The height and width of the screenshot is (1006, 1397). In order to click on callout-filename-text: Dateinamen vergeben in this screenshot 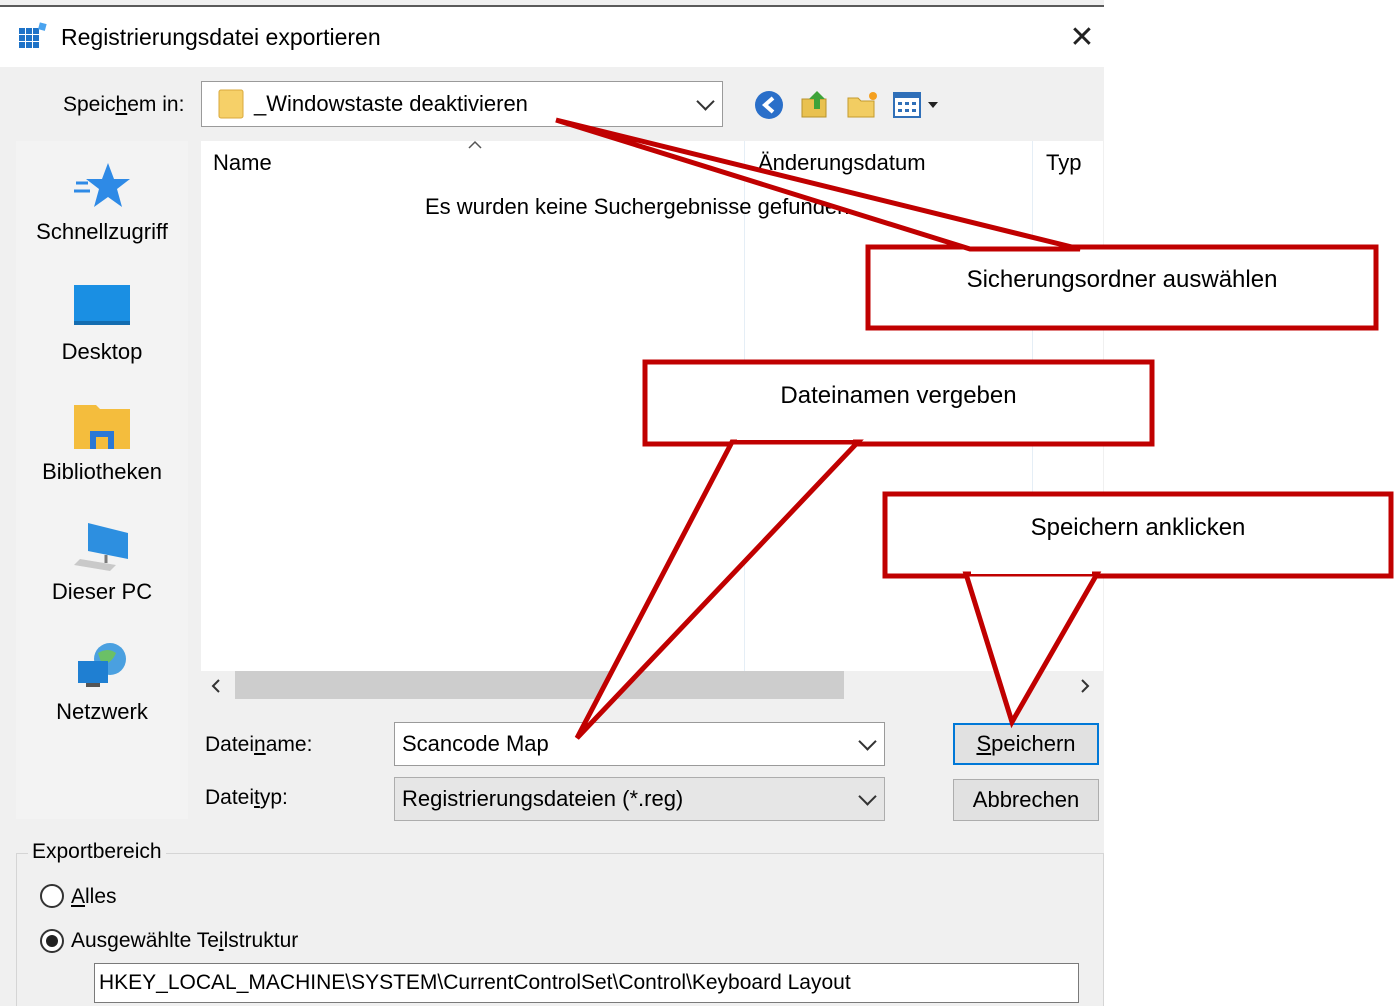, I will do `click(898, 395)`.